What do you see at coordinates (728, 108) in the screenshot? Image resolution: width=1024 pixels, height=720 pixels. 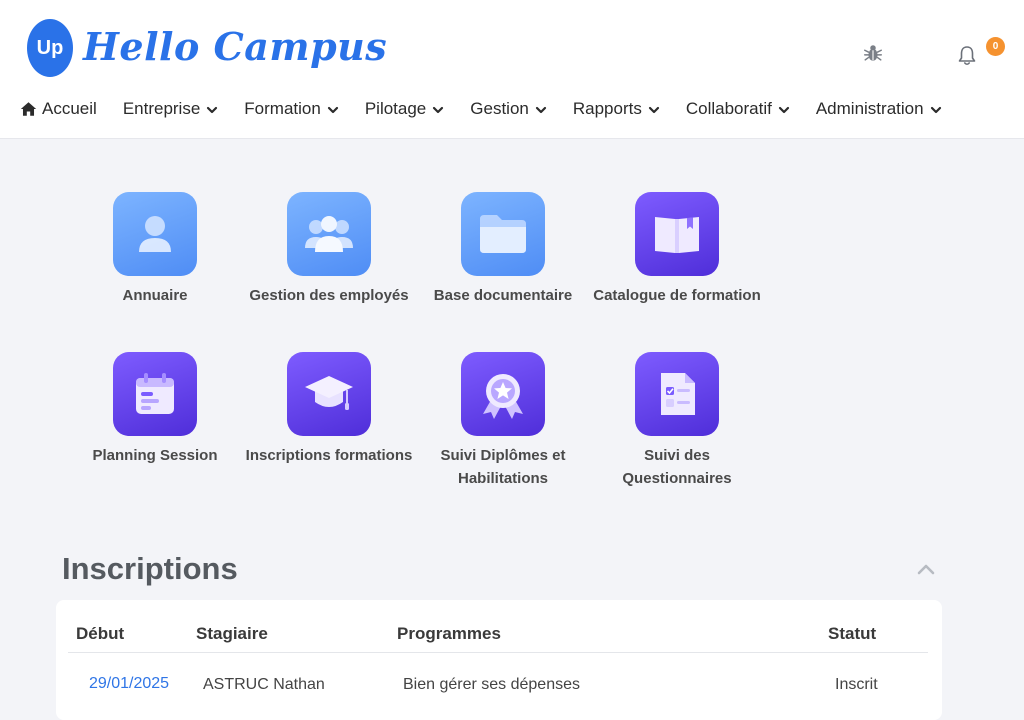 I see `nav-item-label: Collaboratif` at bounding box center [728, 108].